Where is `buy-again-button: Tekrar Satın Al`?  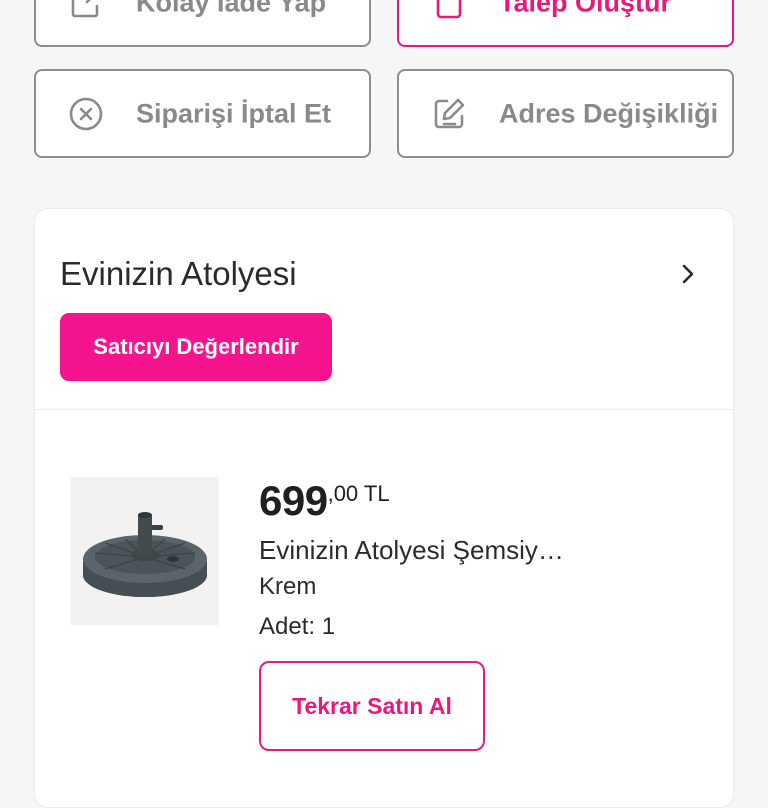
buy-again-button: Tekrar Satın Al is located at coordinates (372, 706).